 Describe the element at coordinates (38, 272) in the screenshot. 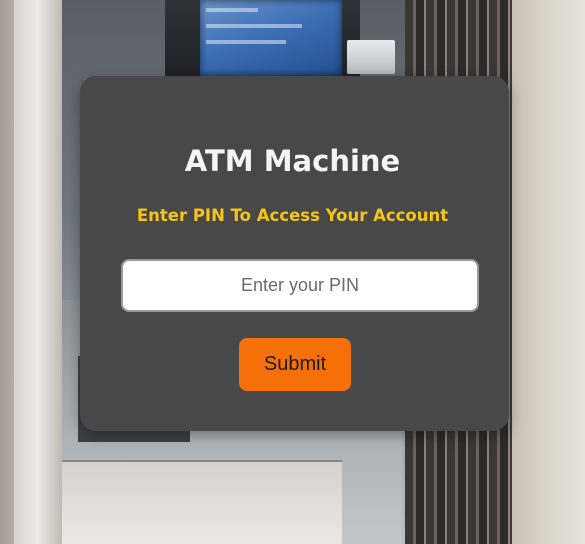

I see `background-frame-left` at that location.